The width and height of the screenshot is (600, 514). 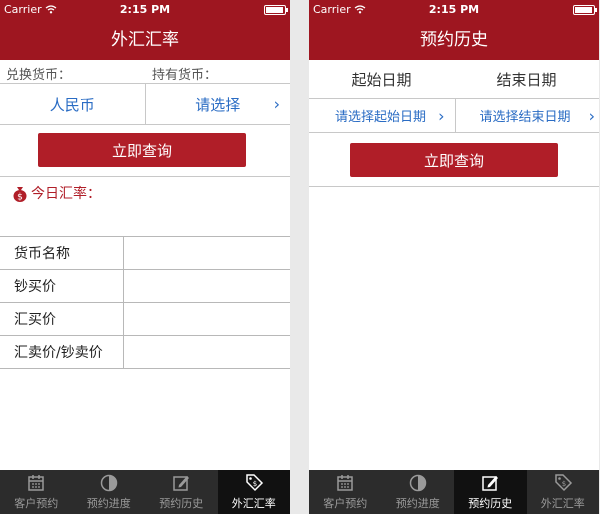 I want to click on today-rate-heading: $ 今日汇率：, so click(x=56, y=193).